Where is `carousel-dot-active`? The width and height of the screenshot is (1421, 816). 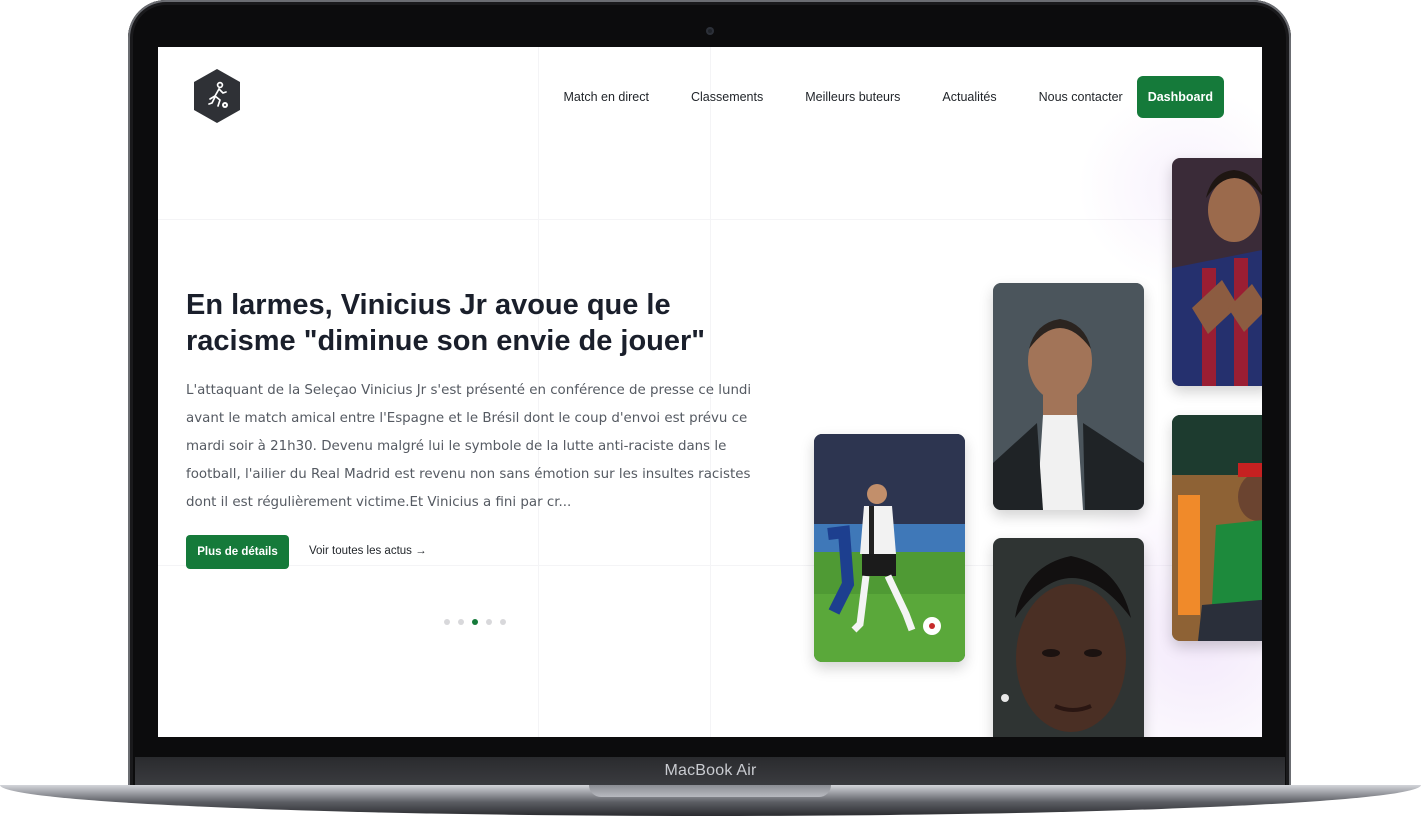
carousel-dot-active is located at coordinates (475, 622).